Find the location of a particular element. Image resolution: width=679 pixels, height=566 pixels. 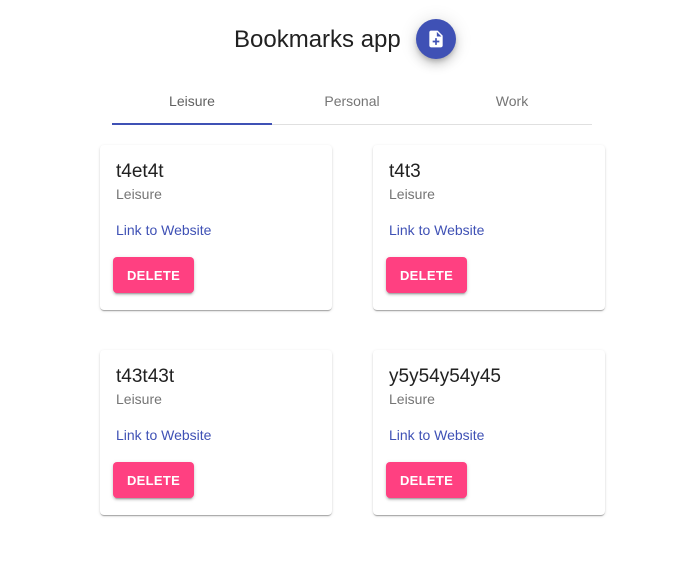

page-title: Bookmarks app is located at coordinates (317, 39).